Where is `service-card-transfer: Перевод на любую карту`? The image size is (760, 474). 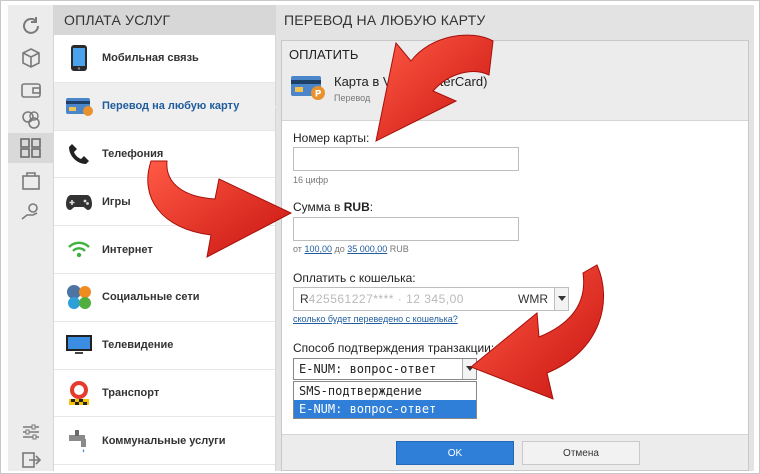 service-card-transfer: Перевод на любую карту is located at coordinates (169, 106).